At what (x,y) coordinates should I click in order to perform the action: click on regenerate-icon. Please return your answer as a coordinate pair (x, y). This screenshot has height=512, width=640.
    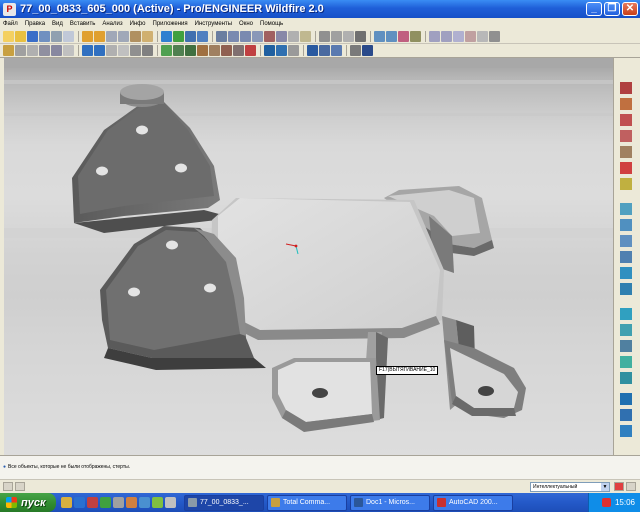
    Looking at the image, I should click on (166, 36).